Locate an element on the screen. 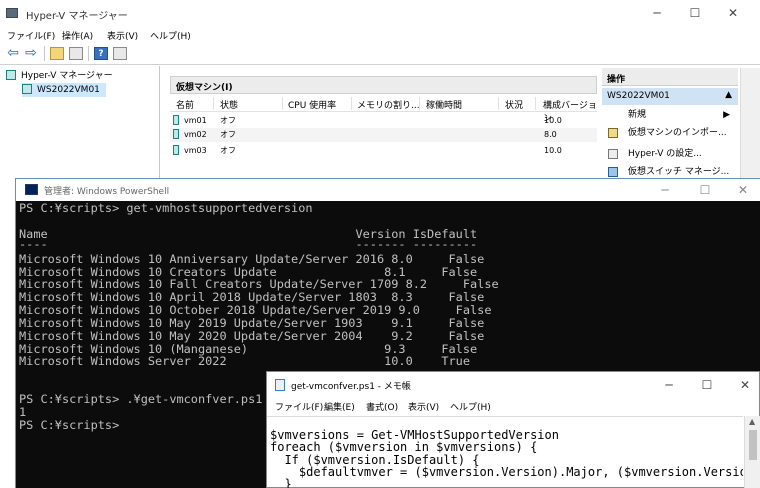 The image size is (760, 488). hyperv-title: Hyper-V マネージャー is located at coordinates (77, 16).